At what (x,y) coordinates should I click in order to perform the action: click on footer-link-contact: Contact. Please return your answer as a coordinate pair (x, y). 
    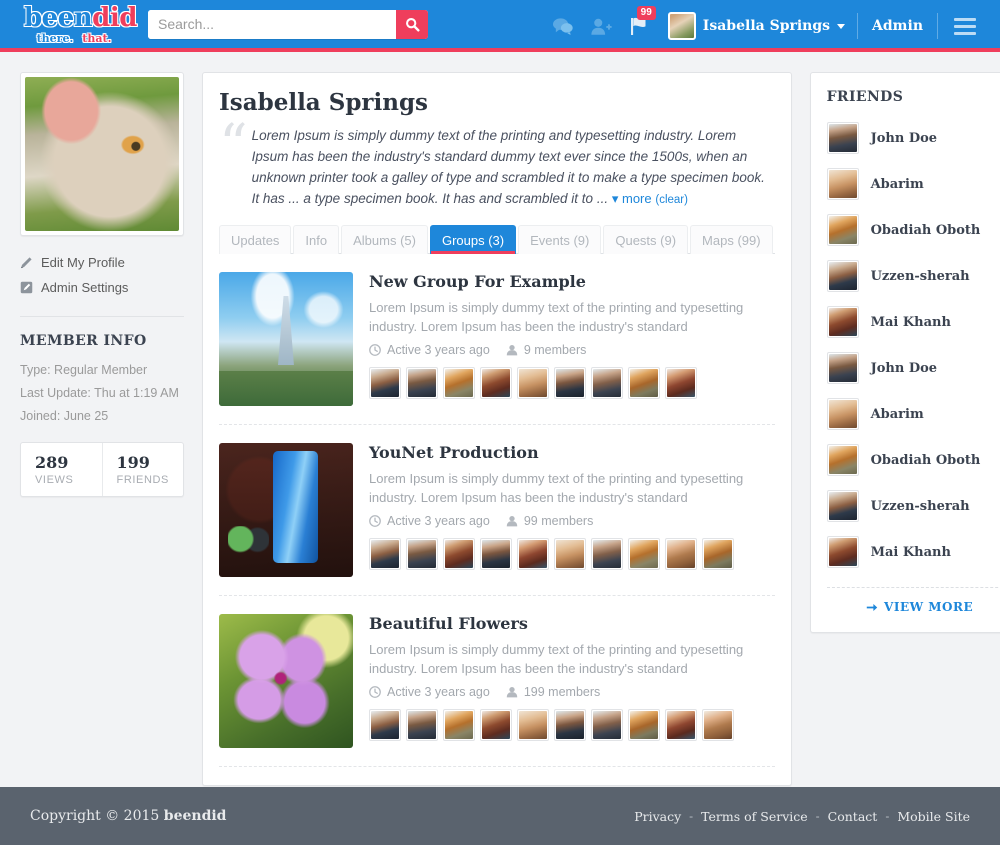
    Looking at the image, I should click on (853, 816).